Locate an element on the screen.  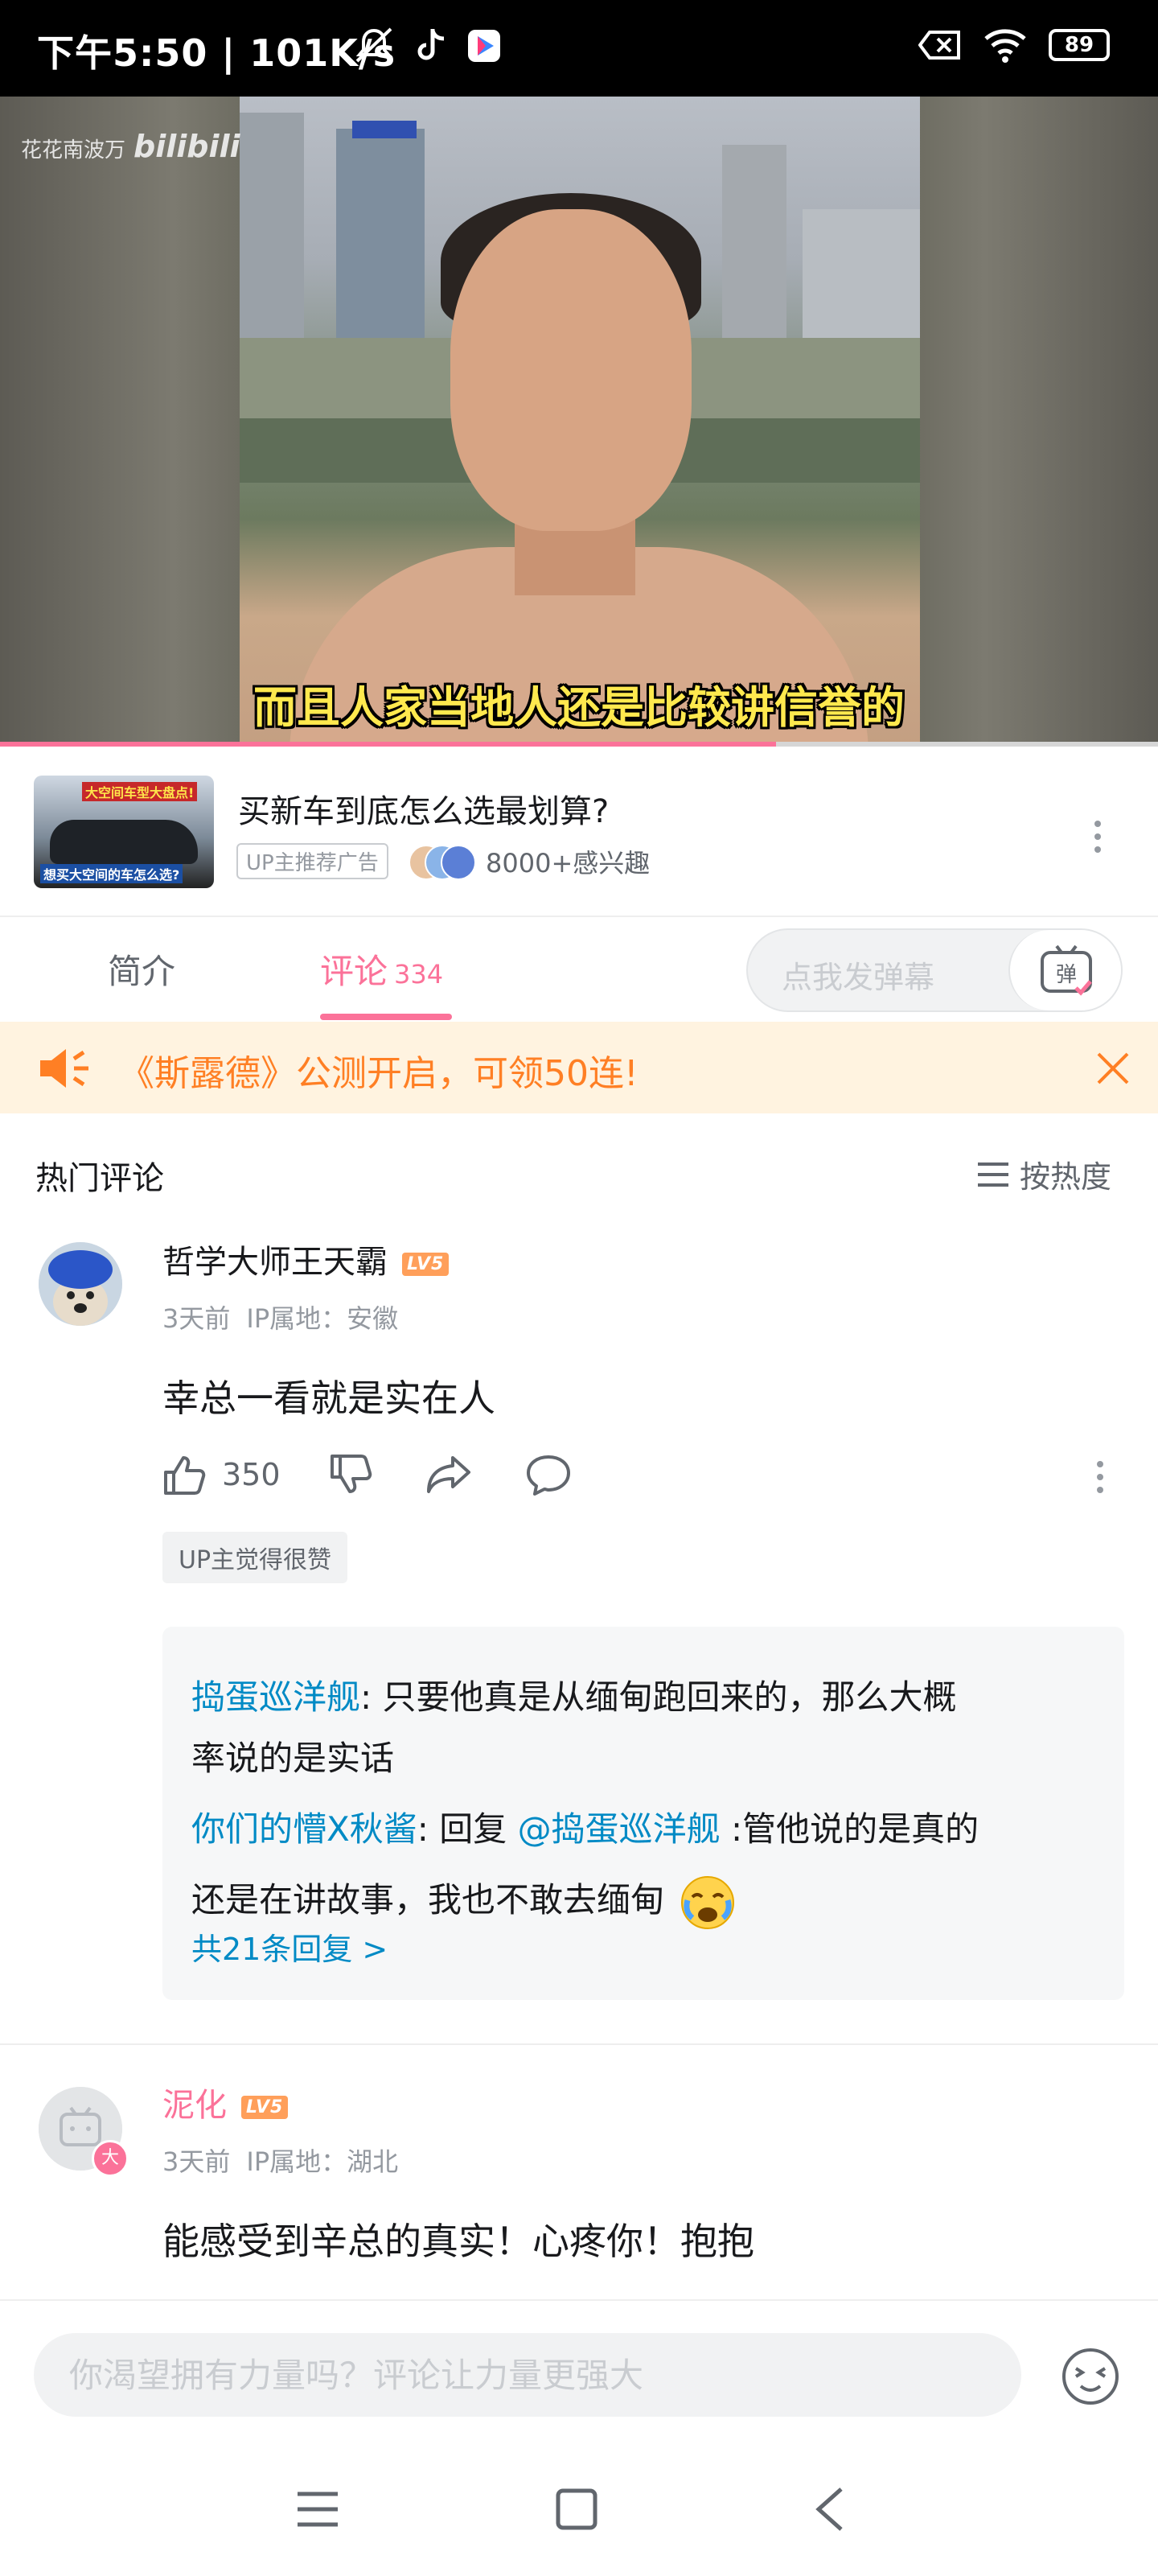
watermark-text: 花花南波万 is located at coordinates (73, 150).